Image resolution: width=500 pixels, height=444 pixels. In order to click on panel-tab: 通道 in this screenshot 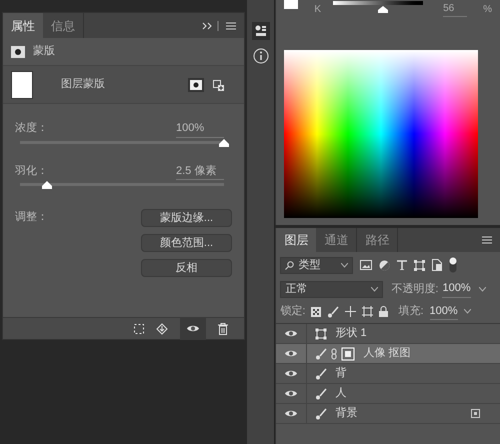, I will do `click(337, 240)`.